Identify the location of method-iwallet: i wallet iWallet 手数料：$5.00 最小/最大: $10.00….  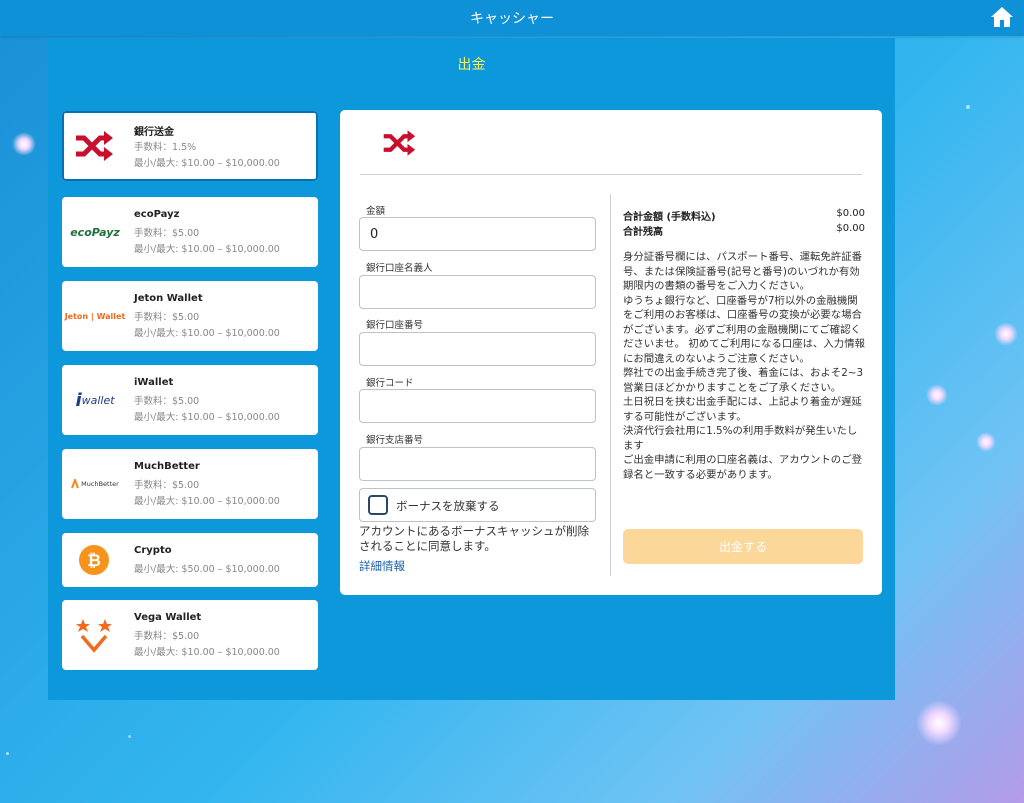
(190, 400).